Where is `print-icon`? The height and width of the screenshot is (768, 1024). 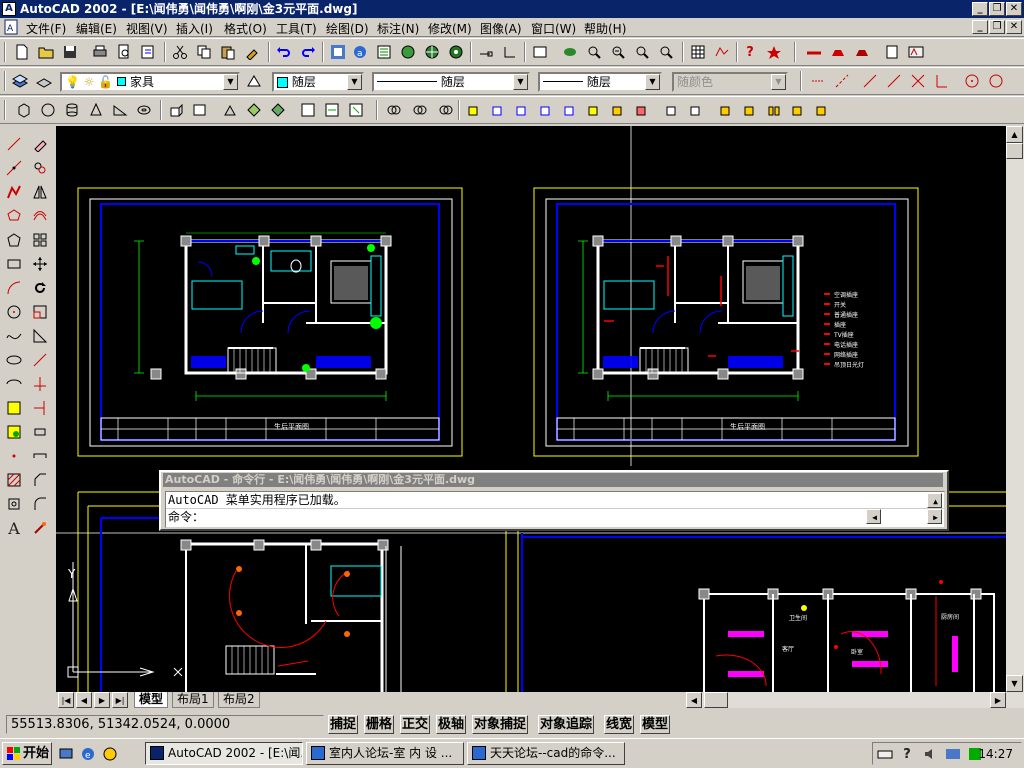
print-icon is located at coordinates (100, 52).